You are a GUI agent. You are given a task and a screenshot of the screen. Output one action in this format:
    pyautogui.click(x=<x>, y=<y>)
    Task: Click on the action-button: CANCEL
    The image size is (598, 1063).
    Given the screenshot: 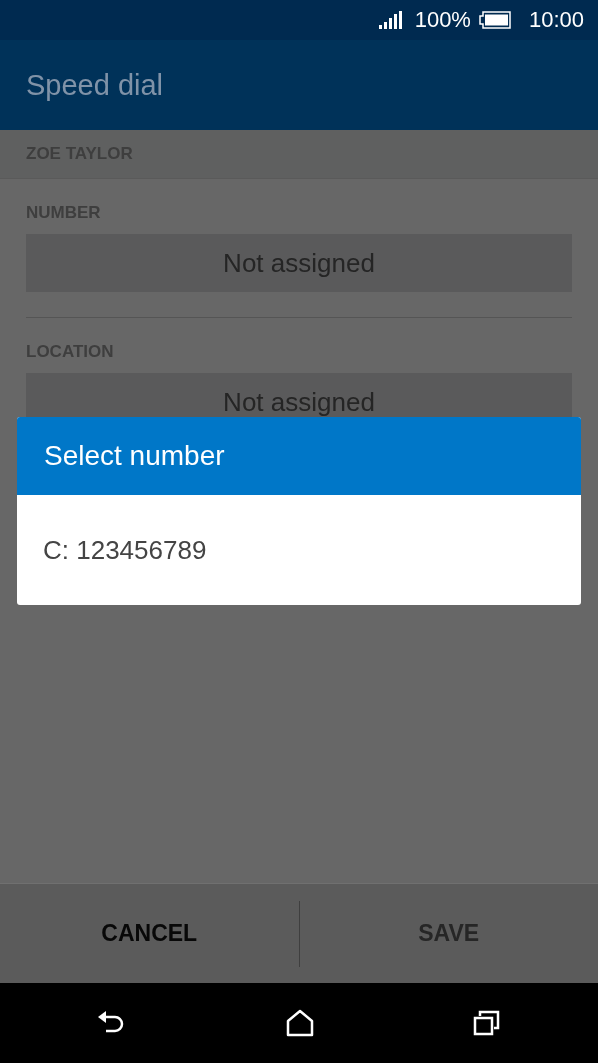 What is the action you would take?
    pyautogui.click(x=149, y=933)
    